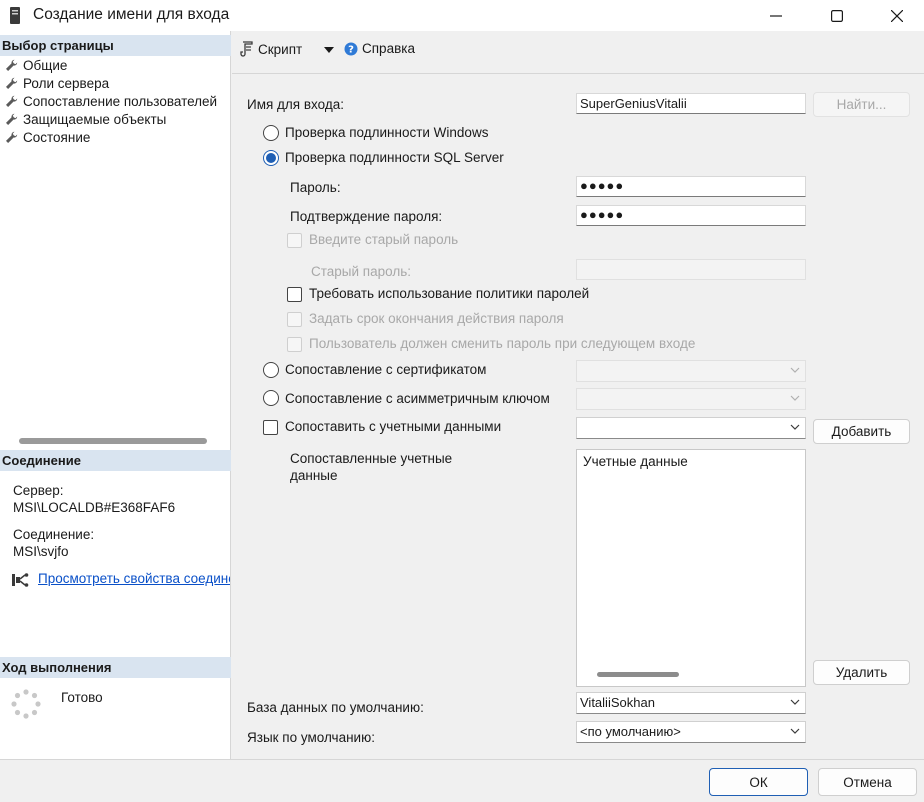 The height and width of the screenshot is (802, 924). I want to click on map-certificate-label: Сопоставление с сертификатом, so click(386, 369).